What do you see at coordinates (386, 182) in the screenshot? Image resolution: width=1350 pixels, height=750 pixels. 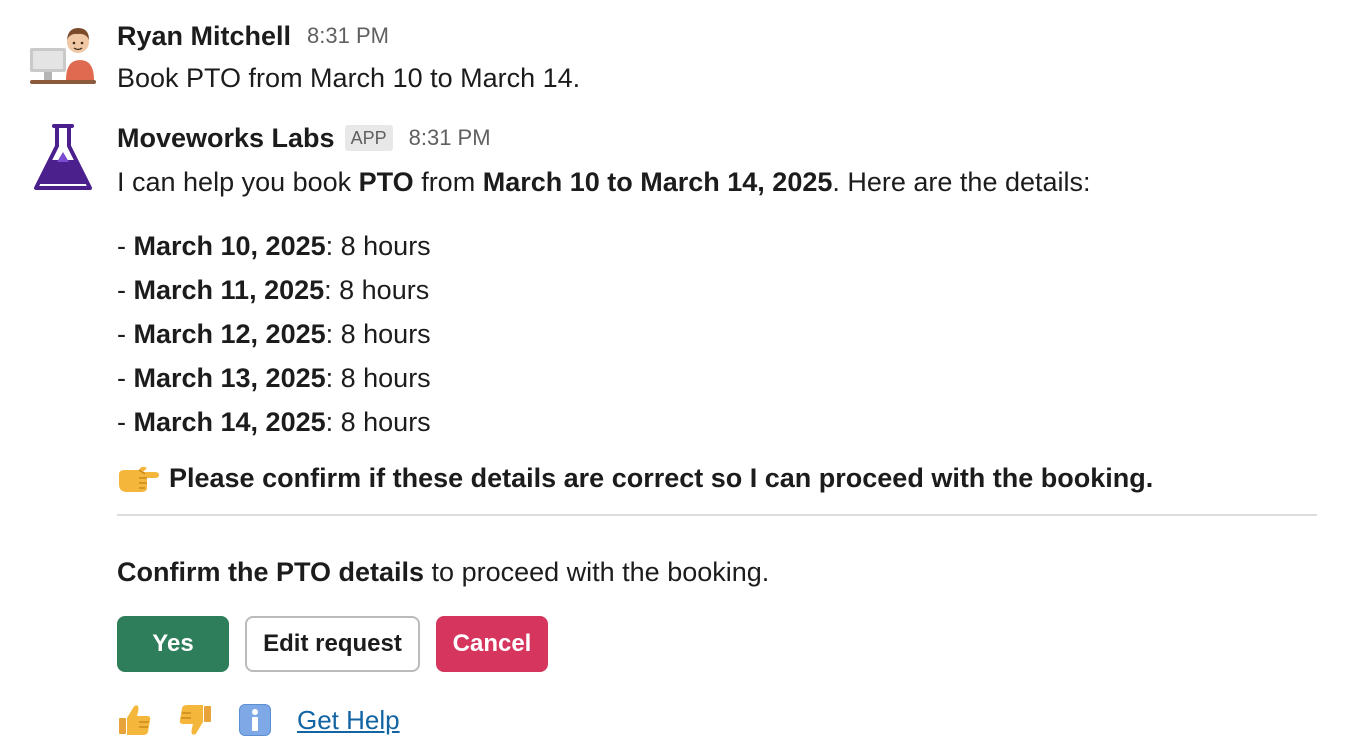 I see `intro-bold-pto: PTO` at bounding box center [386, 182].